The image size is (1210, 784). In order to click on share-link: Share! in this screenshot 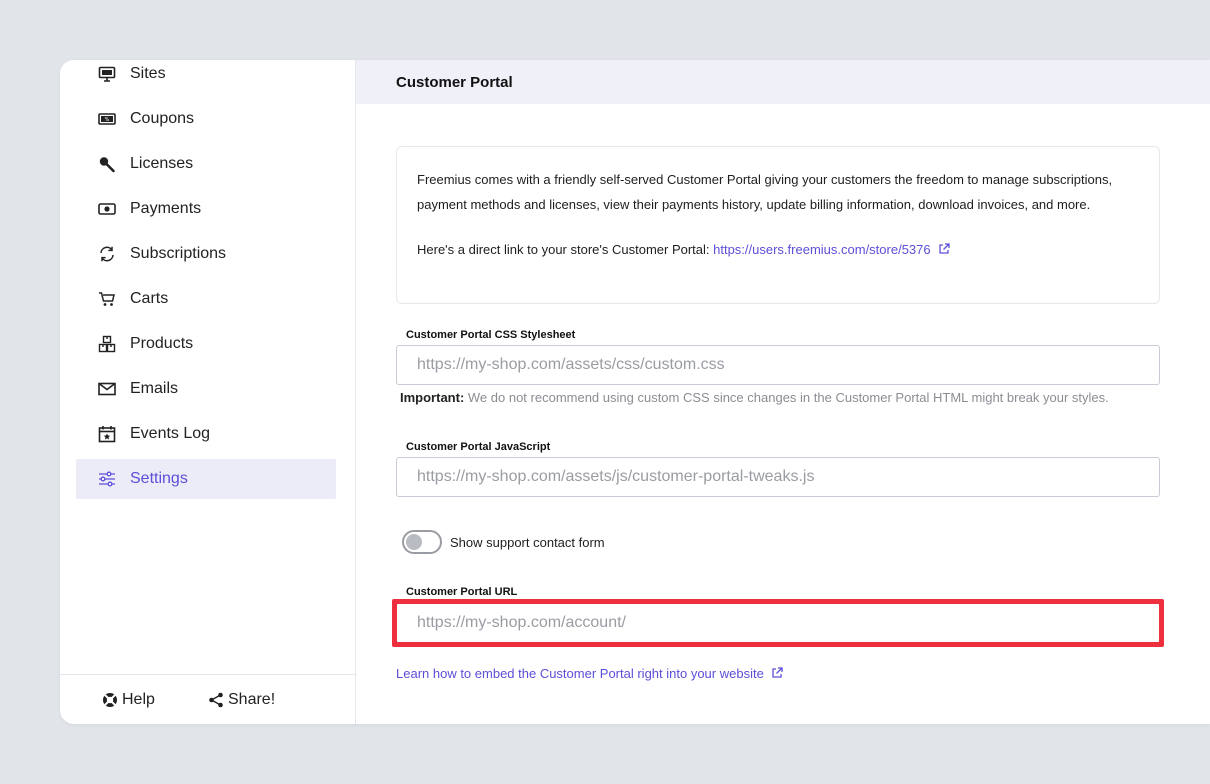, I will do `click(241, 700)`.